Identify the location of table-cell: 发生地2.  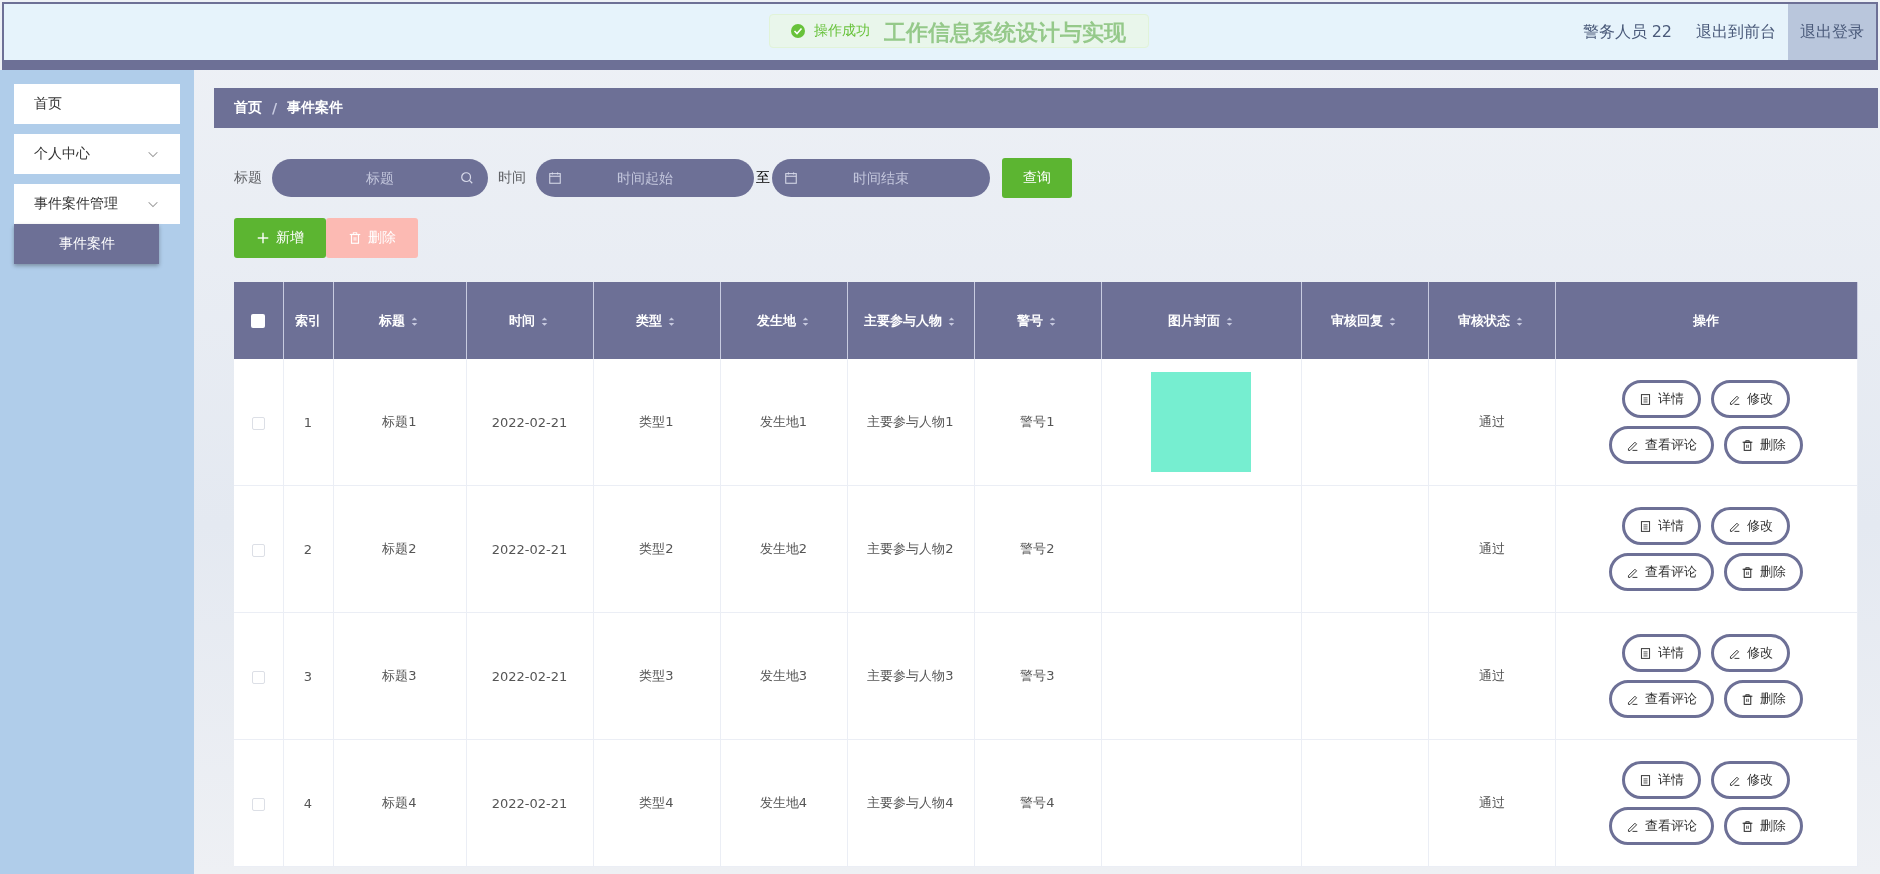
(783, 548).